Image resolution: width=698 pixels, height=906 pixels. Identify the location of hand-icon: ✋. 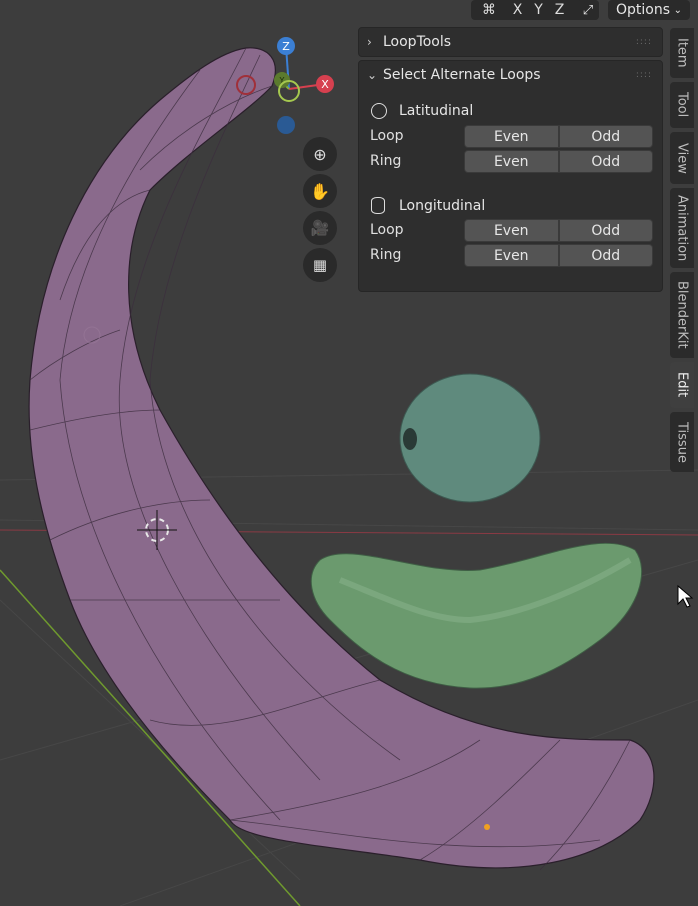
(320, 191).